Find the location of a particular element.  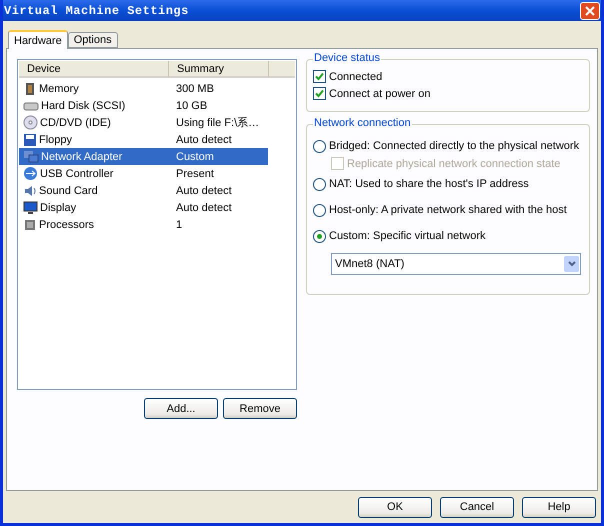

network-icon is located at coordinates (31, 157).